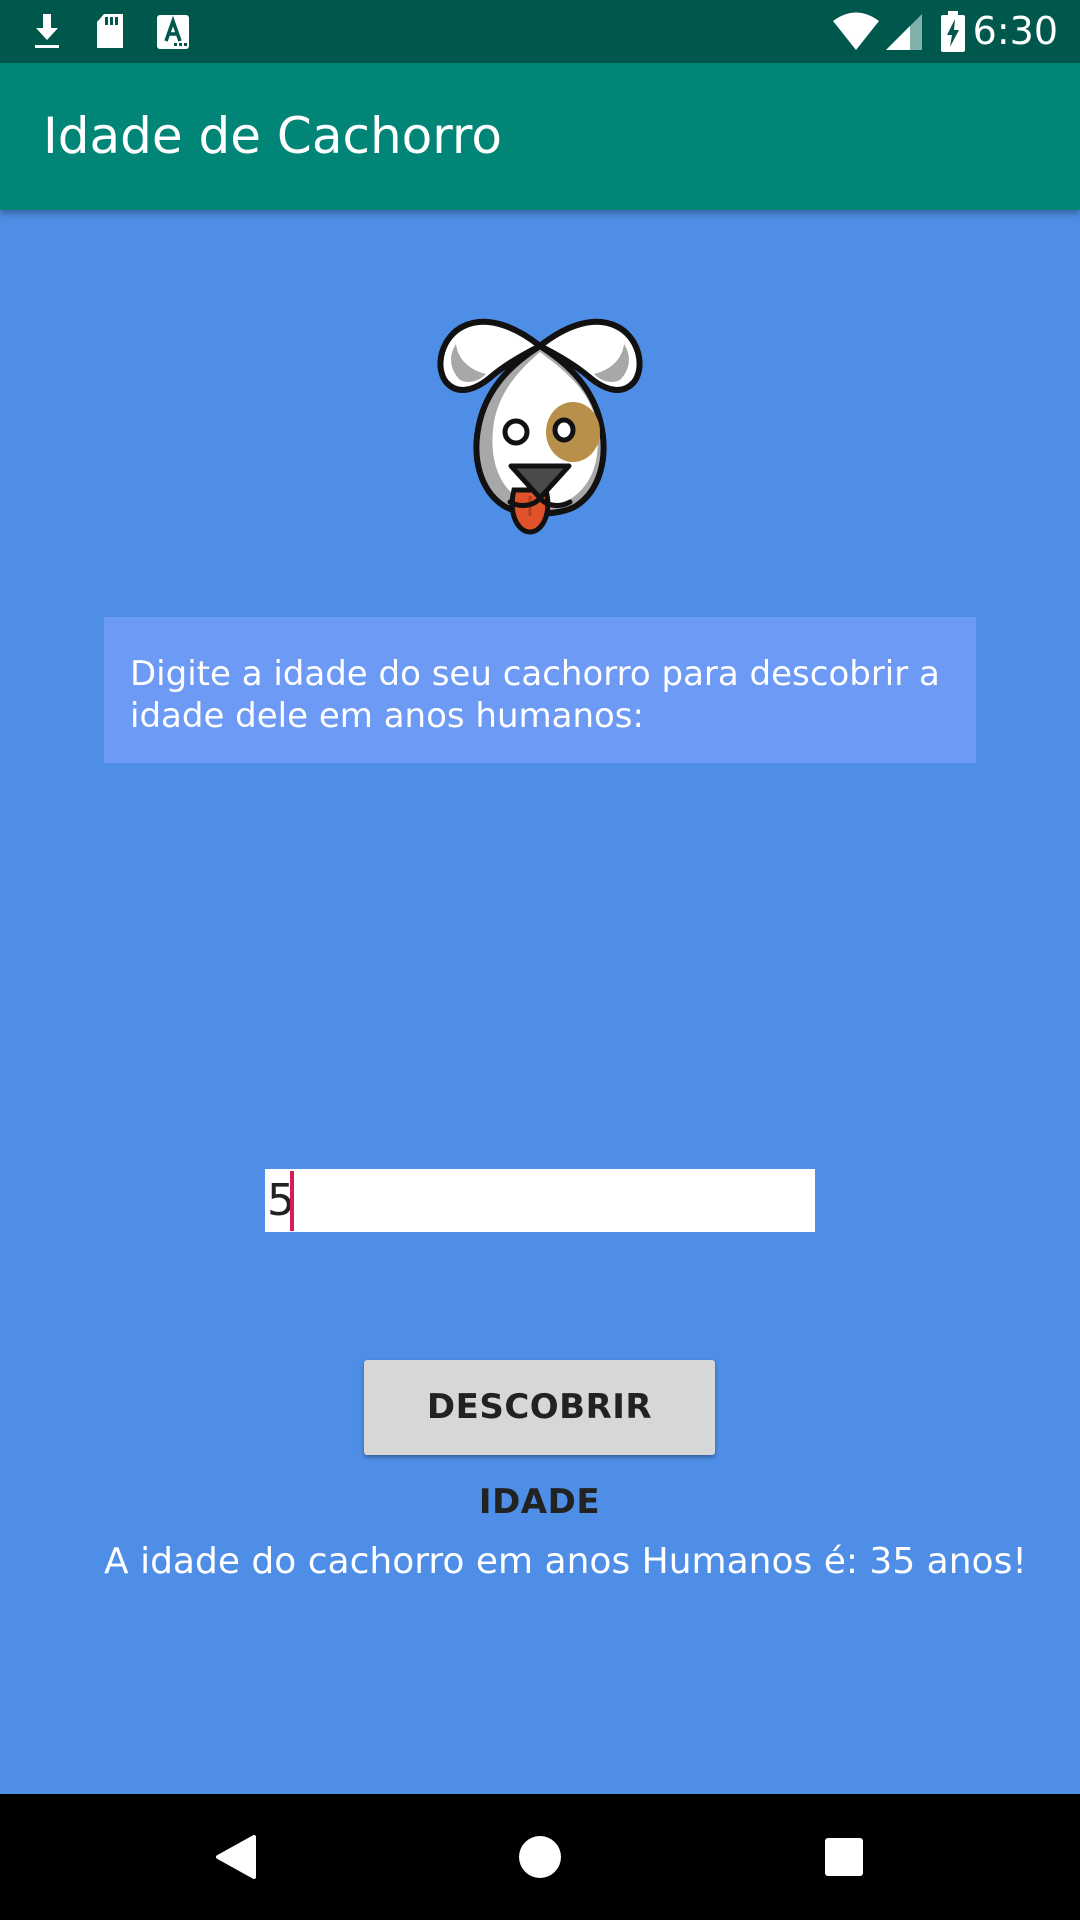 The width and height of the screenshot is (1080, 1920). I want to click on wifi-icon, so click(856, 31).